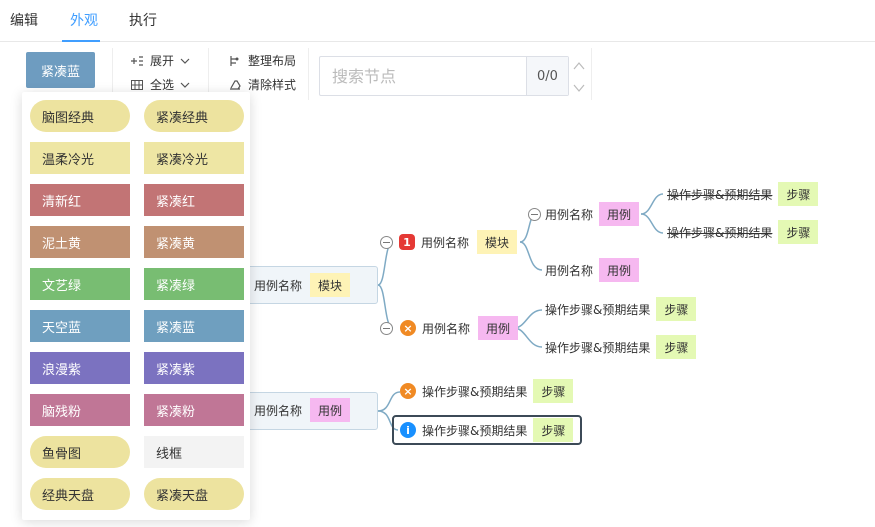 The image size is (875, 527). I want to click on node-b: × 用例名称 用例, so click(459, 328).